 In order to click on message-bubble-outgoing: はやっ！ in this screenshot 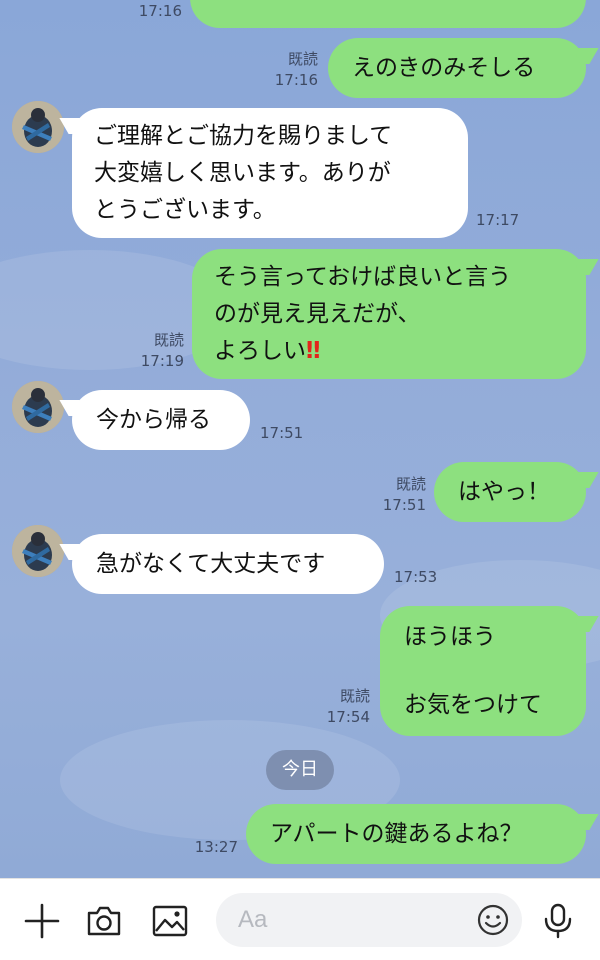, I will do `click(510, 492)`.